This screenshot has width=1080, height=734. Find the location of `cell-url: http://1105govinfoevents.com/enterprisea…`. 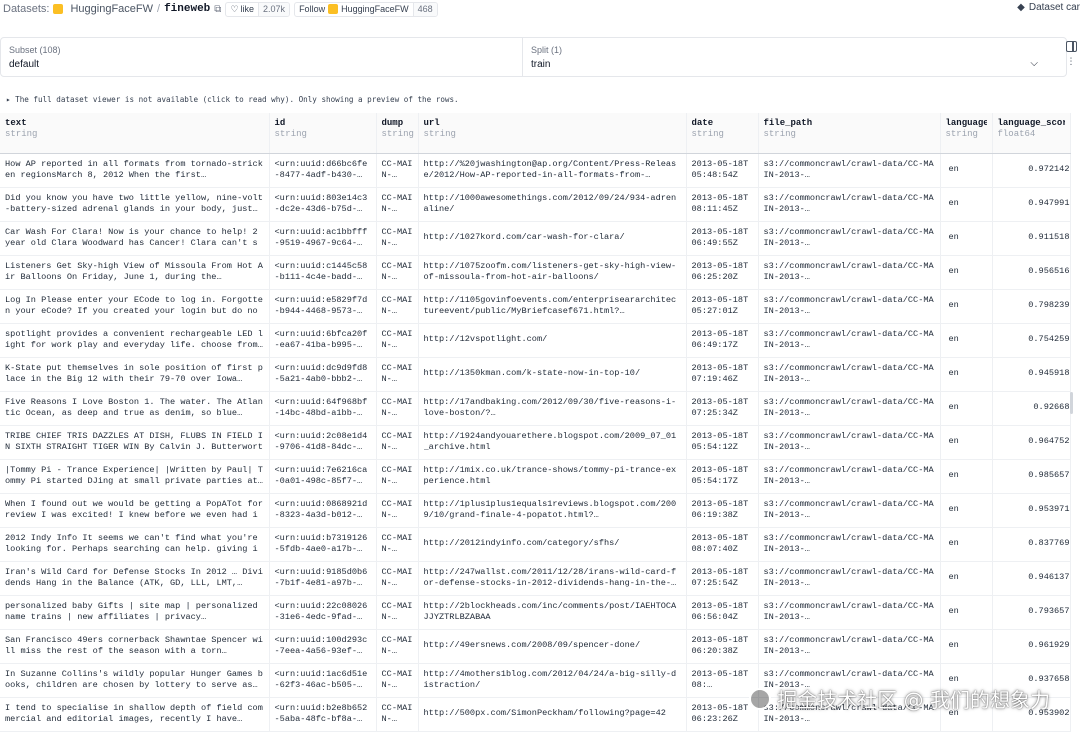

cell-url: http://1105govinfoevents.com/enterprisea… is located at coordinates (552, 306).